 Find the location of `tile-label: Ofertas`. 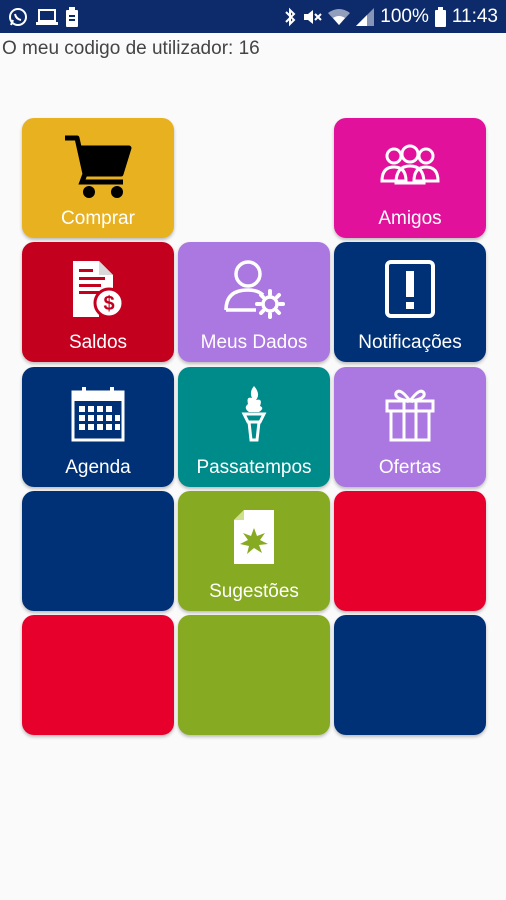

tile-label: Ofertas is located at coordinates (410, 467).